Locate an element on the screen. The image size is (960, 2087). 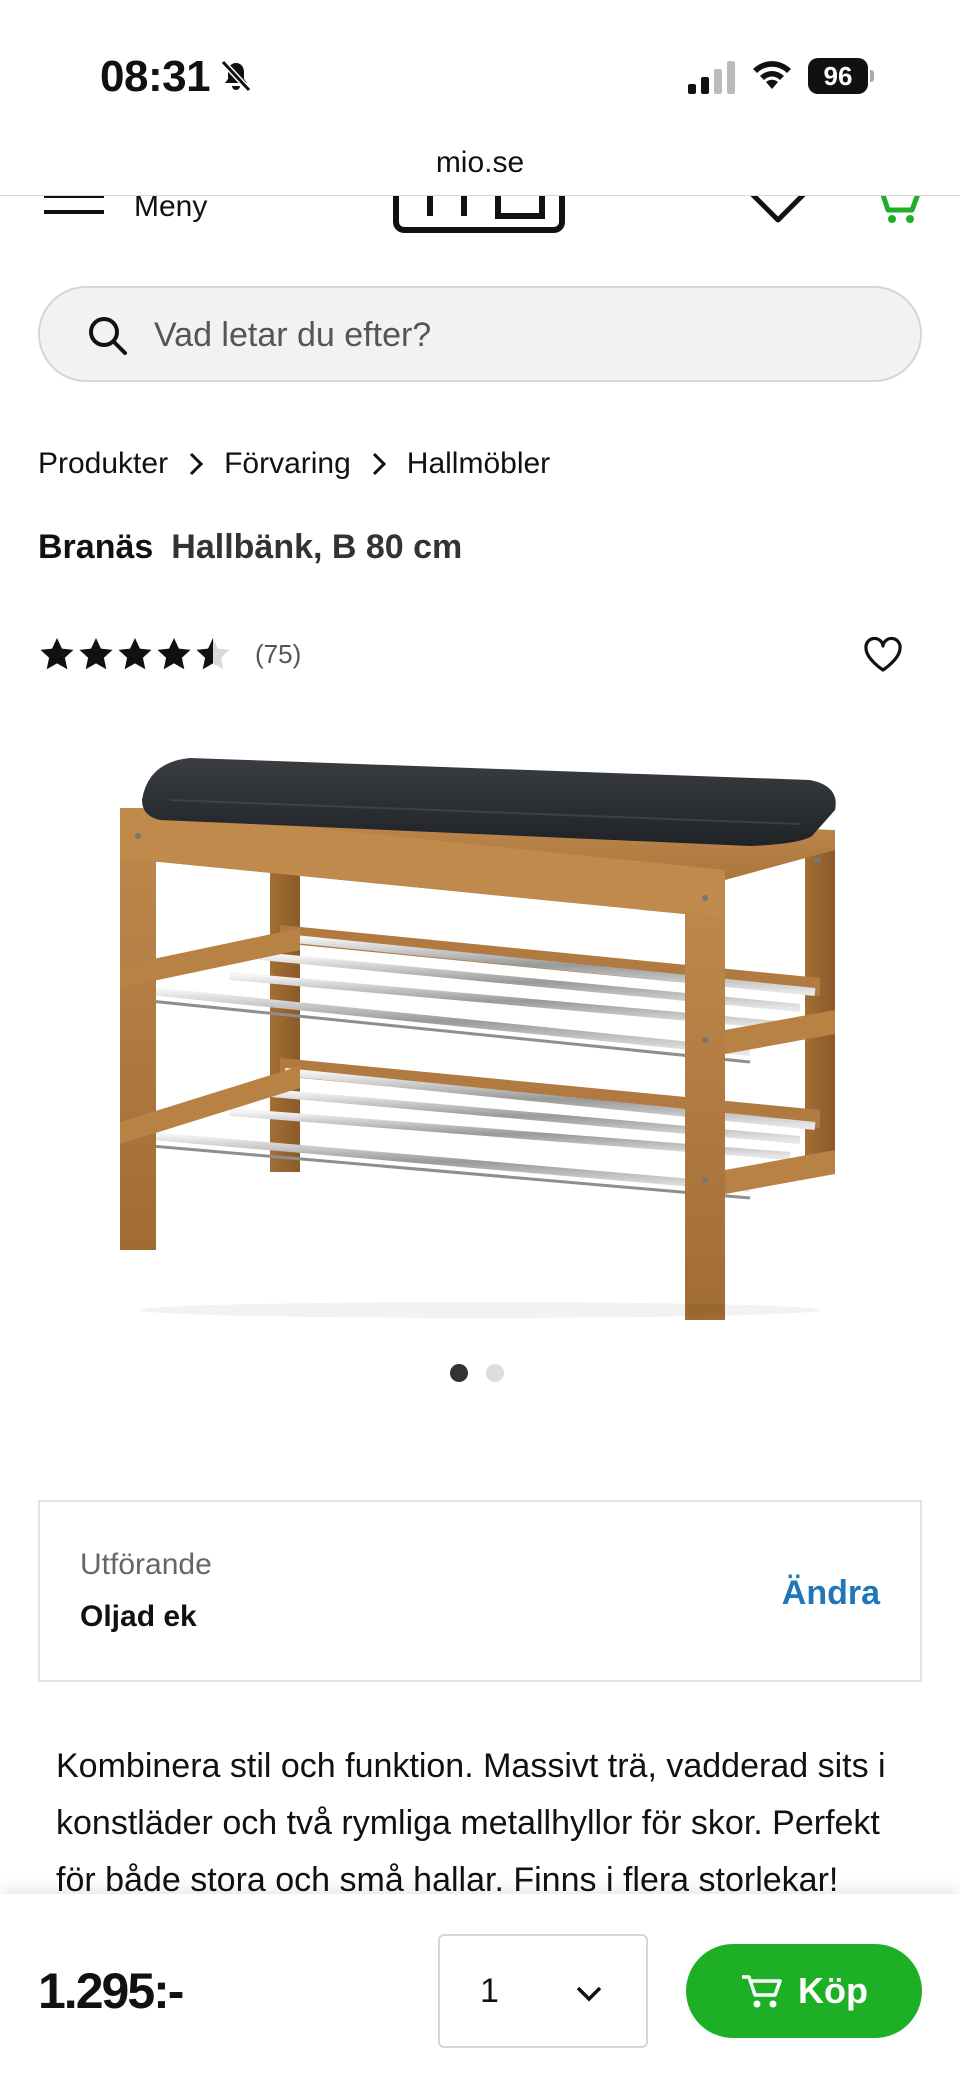
search-bar is located at coordinates (480, 334).